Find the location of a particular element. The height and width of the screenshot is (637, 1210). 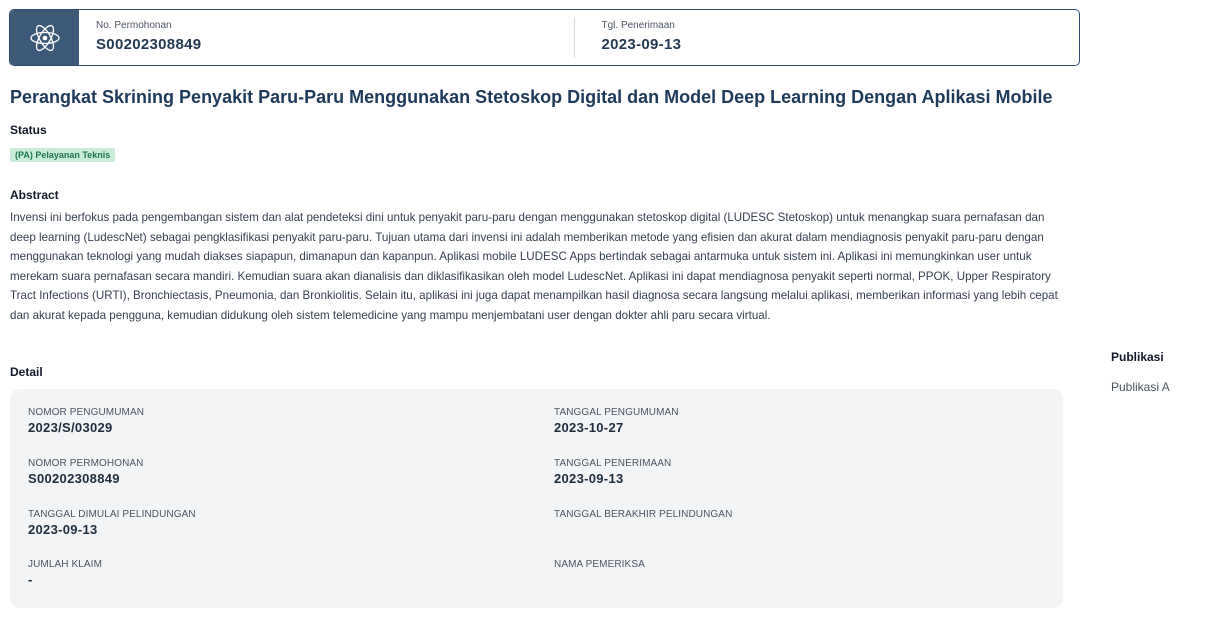

no-permohonan-label: No. Permohonan is located at coordinates (134, 25).